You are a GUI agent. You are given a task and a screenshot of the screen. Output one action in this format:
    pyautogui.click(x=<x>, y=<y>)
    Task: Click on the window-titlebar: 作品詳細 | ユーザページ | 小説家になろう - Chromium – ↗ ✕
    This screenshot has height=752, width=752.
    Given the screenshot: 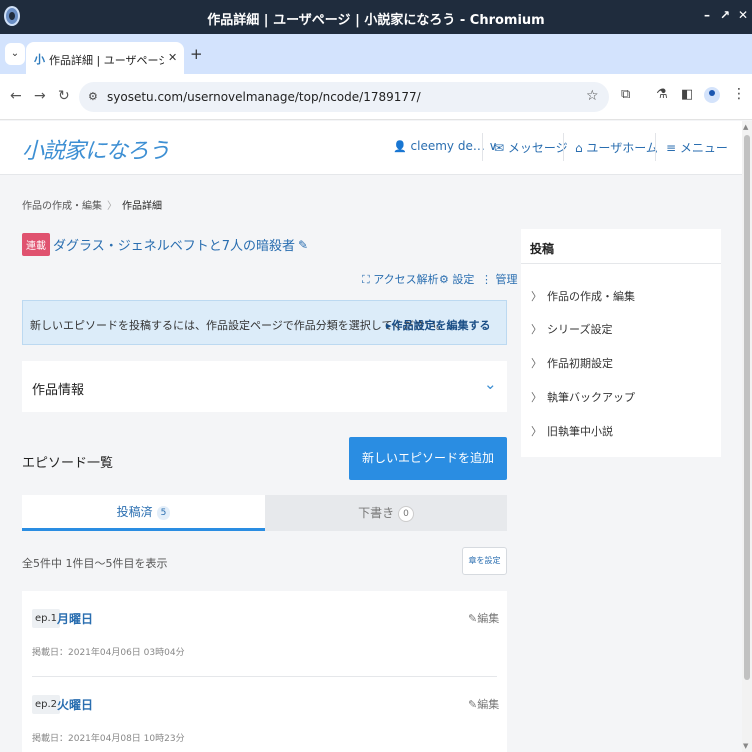 What is the action you would take?
    pyautogui.click(x=376, y=17)
    